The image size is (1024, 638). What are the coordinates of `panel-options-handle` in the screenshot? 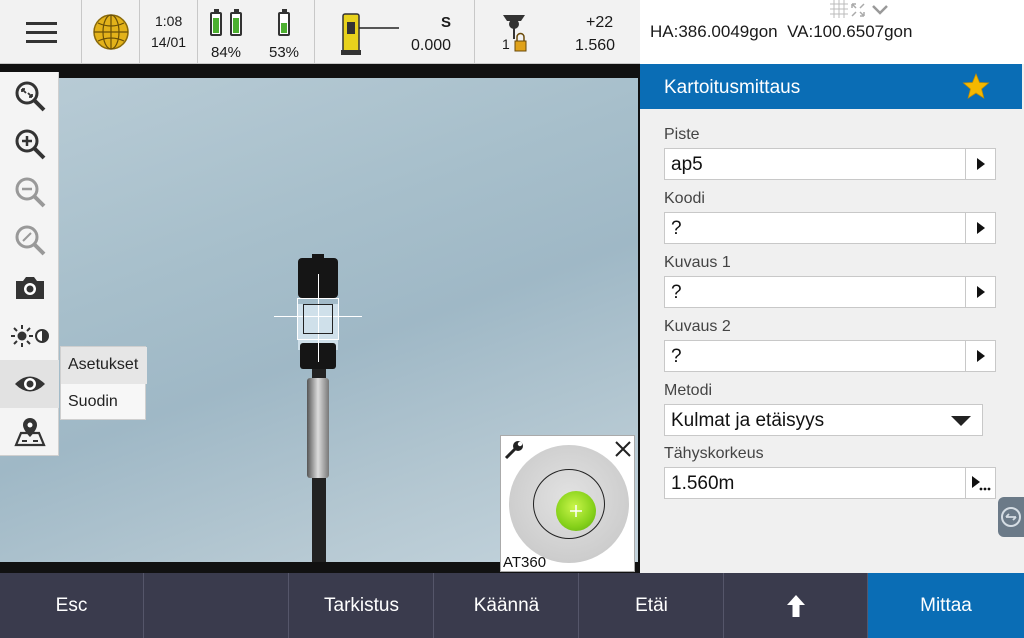 It's located at (860, 10).